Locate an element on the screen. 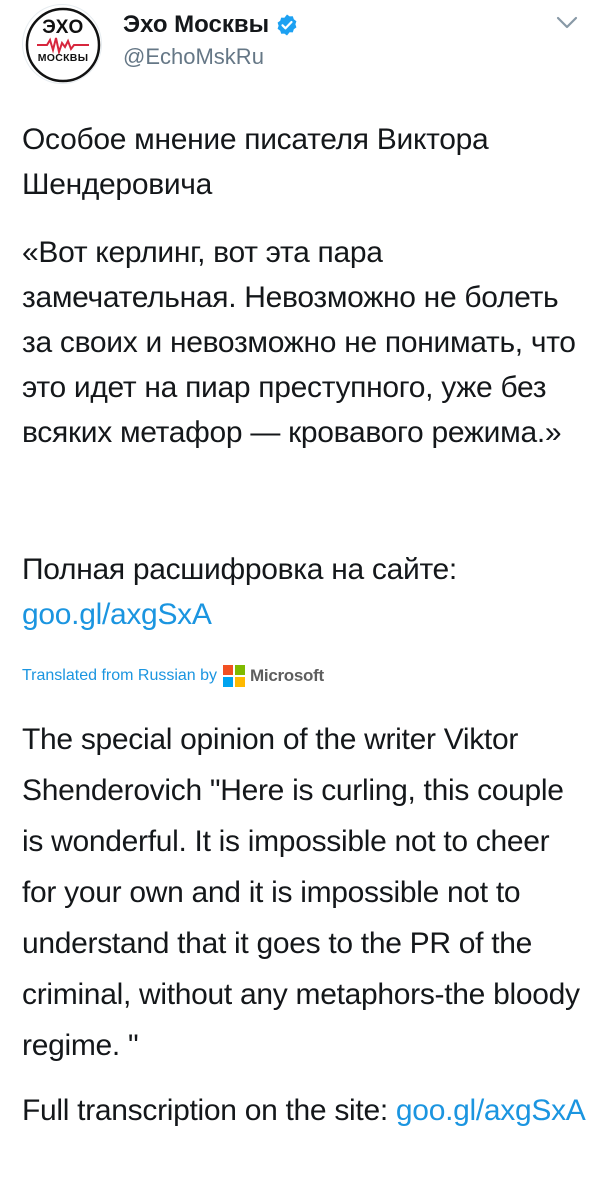  translated-link: goo.gl/axgSxA is located at coordinates (491, 1110).